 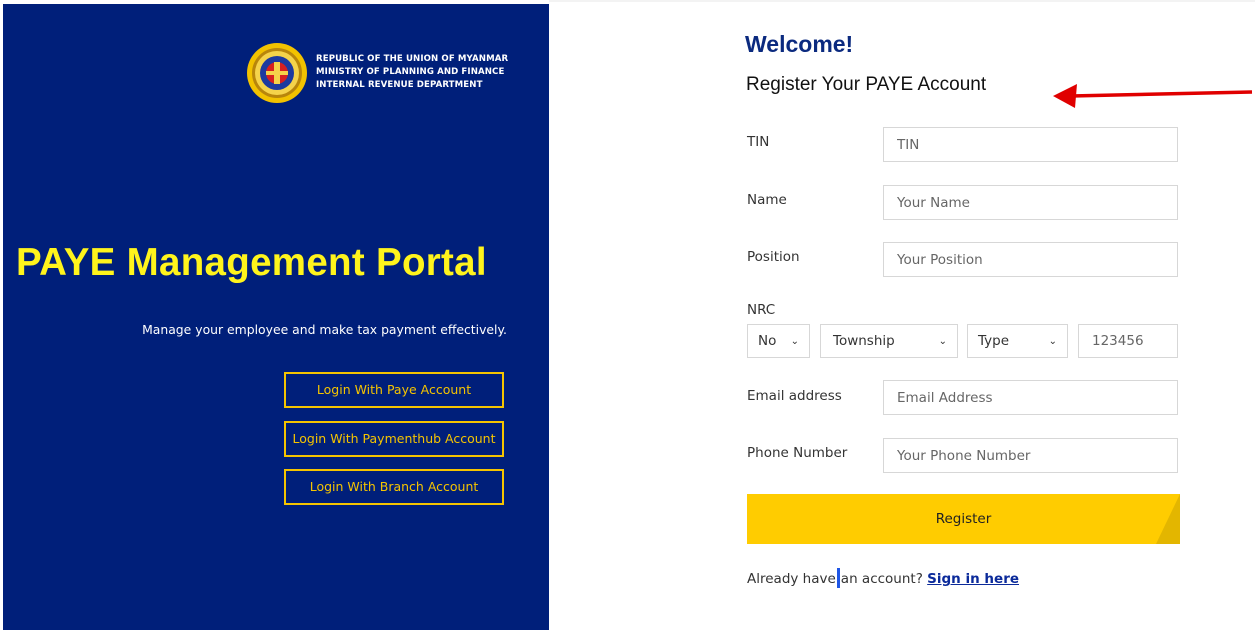 I want to click on position-label: Position, so click(x=773, y=257).